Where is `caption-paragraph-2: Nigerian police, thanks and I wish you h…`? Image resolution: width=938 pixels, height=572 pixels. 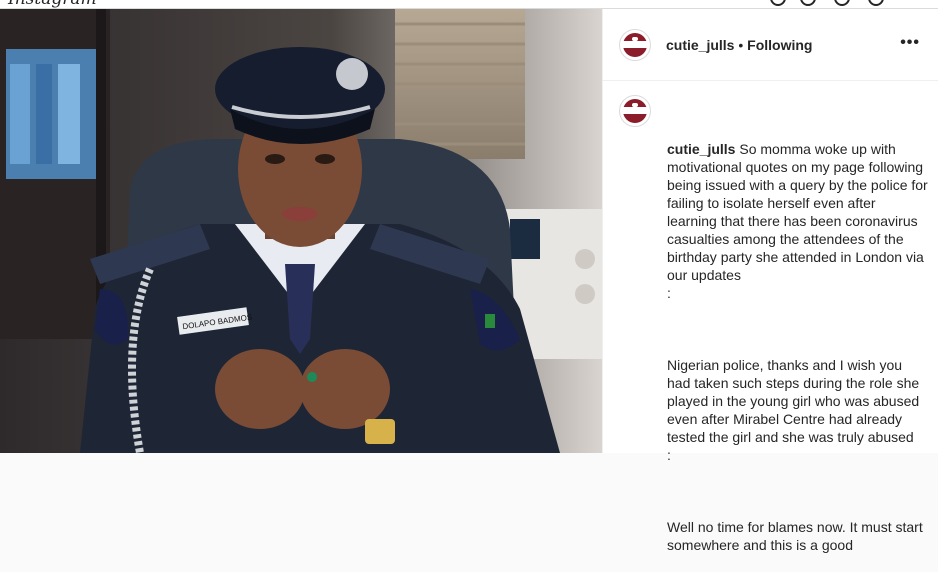
caption-paragraph-2: Nigerian police, thanks and I wish you h… is located at coordinates (793, 410).